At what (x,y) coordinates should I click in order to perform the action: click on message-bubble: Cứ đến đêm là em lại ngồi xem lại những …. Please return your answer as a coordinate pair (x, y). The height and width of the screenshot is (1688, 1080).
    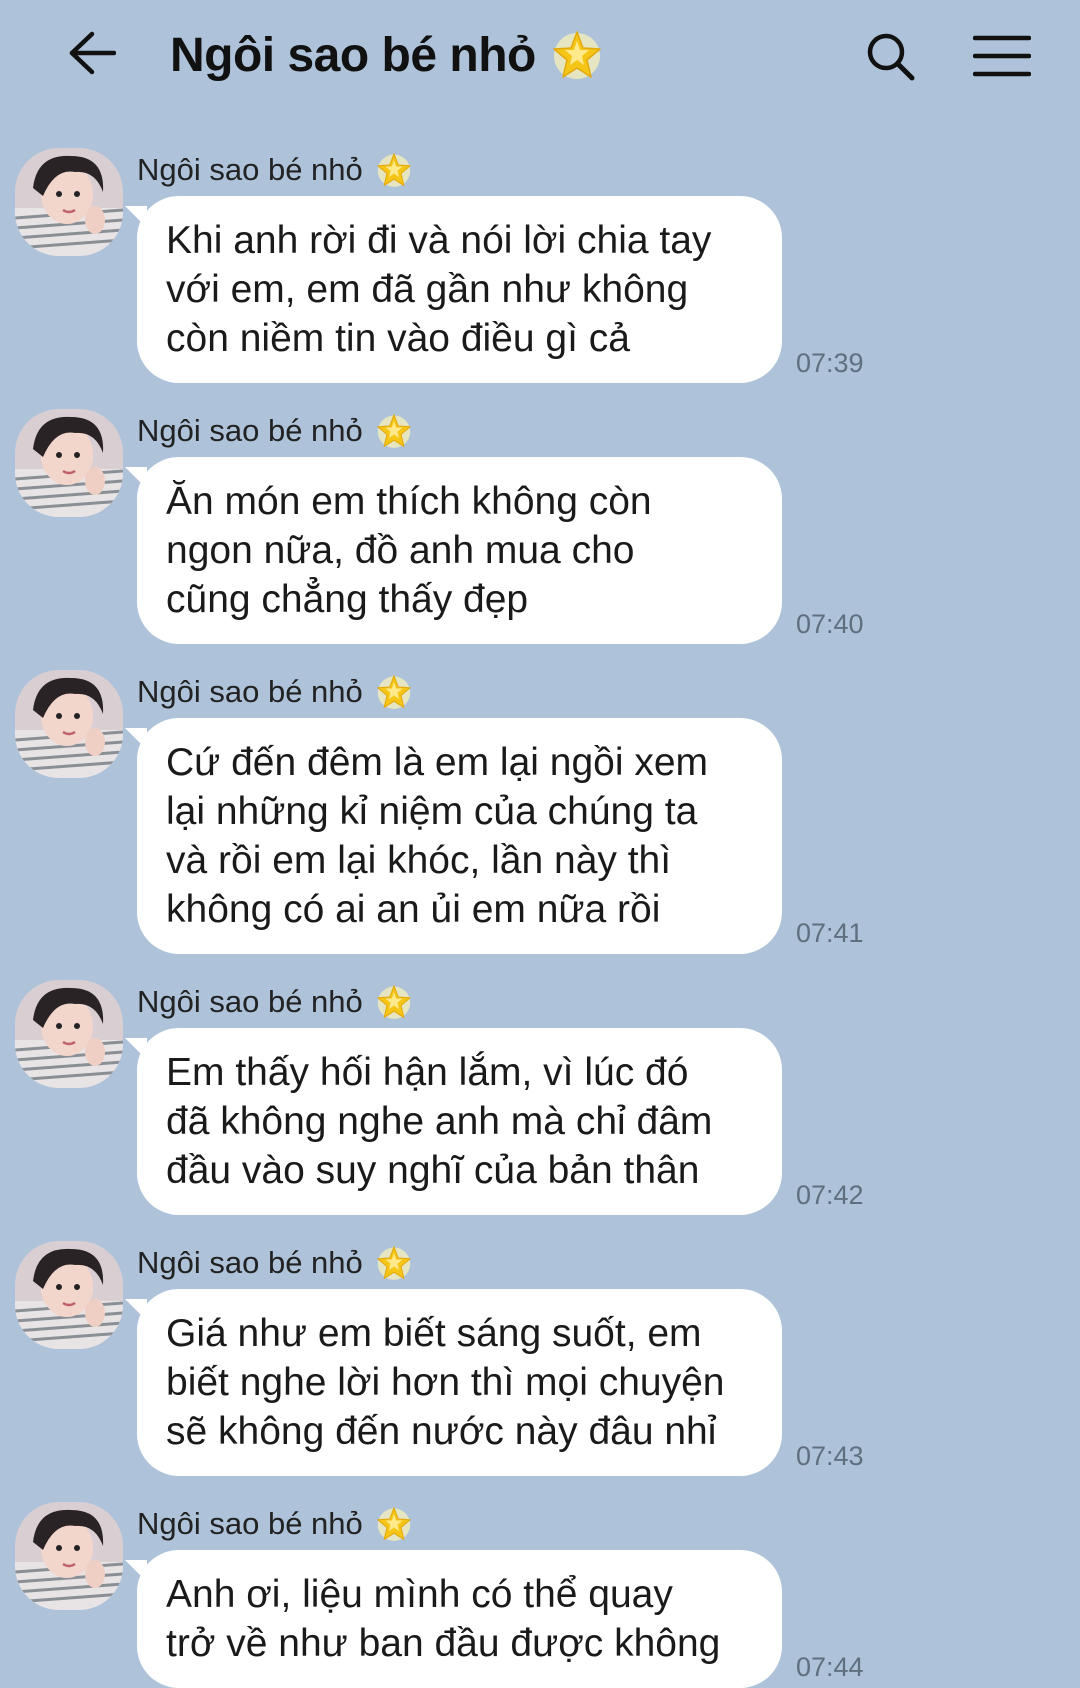
    Looking at the image, I should click on (453, 836).